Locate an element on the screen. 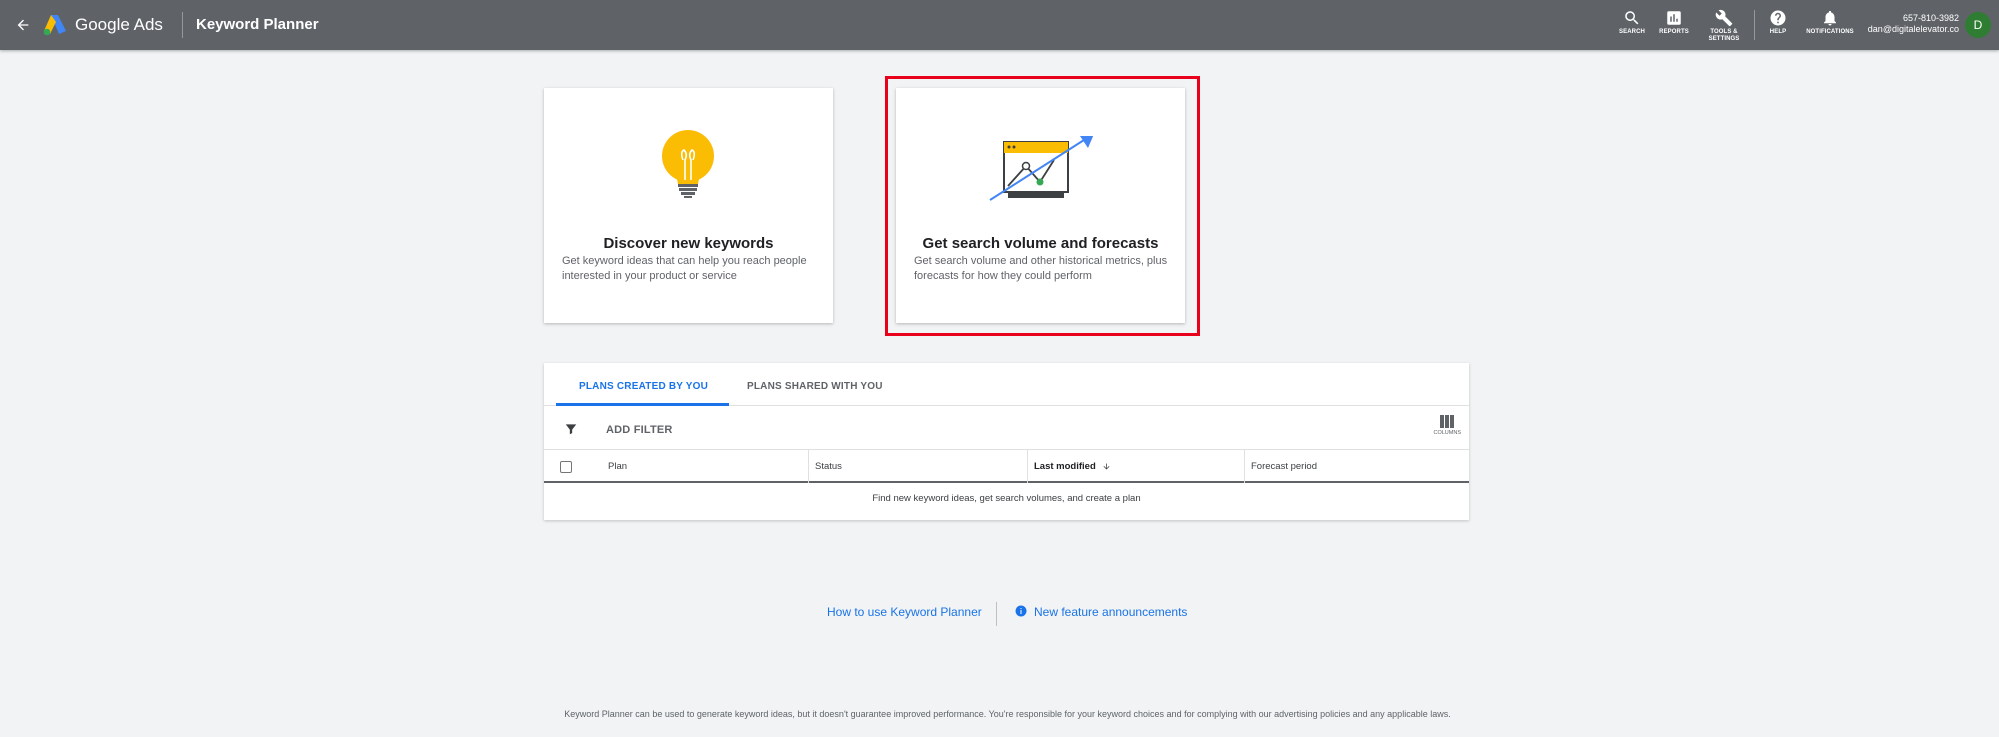  filter-icon is located at coordinates (571, 429).